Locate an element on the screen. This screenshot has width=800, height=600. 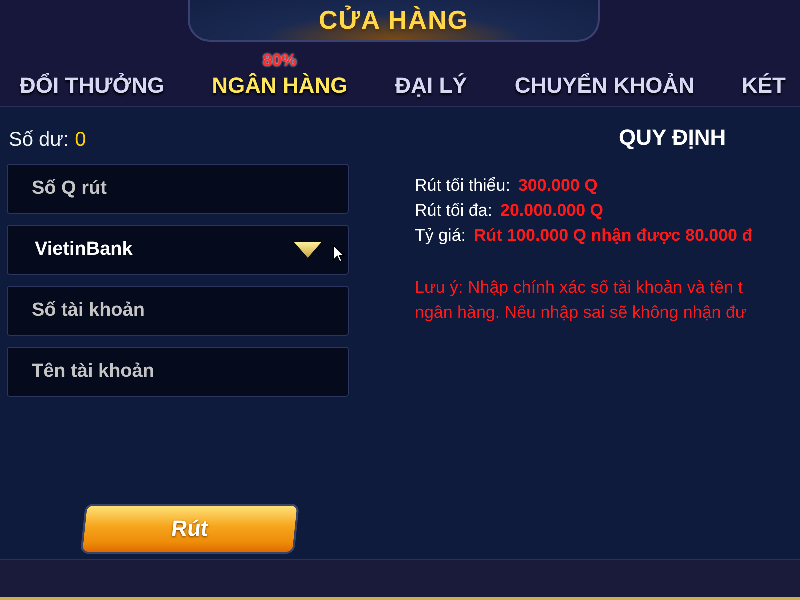
tab: KÉT is located at coordinates (764, 86).